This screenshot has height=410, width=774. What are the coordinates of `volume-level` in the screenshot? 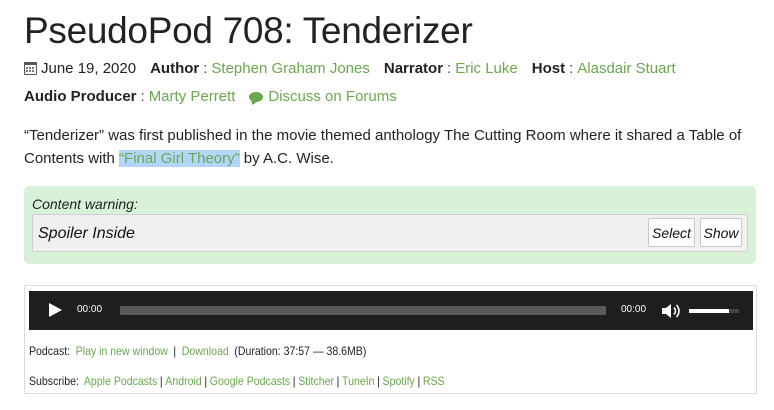 It's located at (709, 311).